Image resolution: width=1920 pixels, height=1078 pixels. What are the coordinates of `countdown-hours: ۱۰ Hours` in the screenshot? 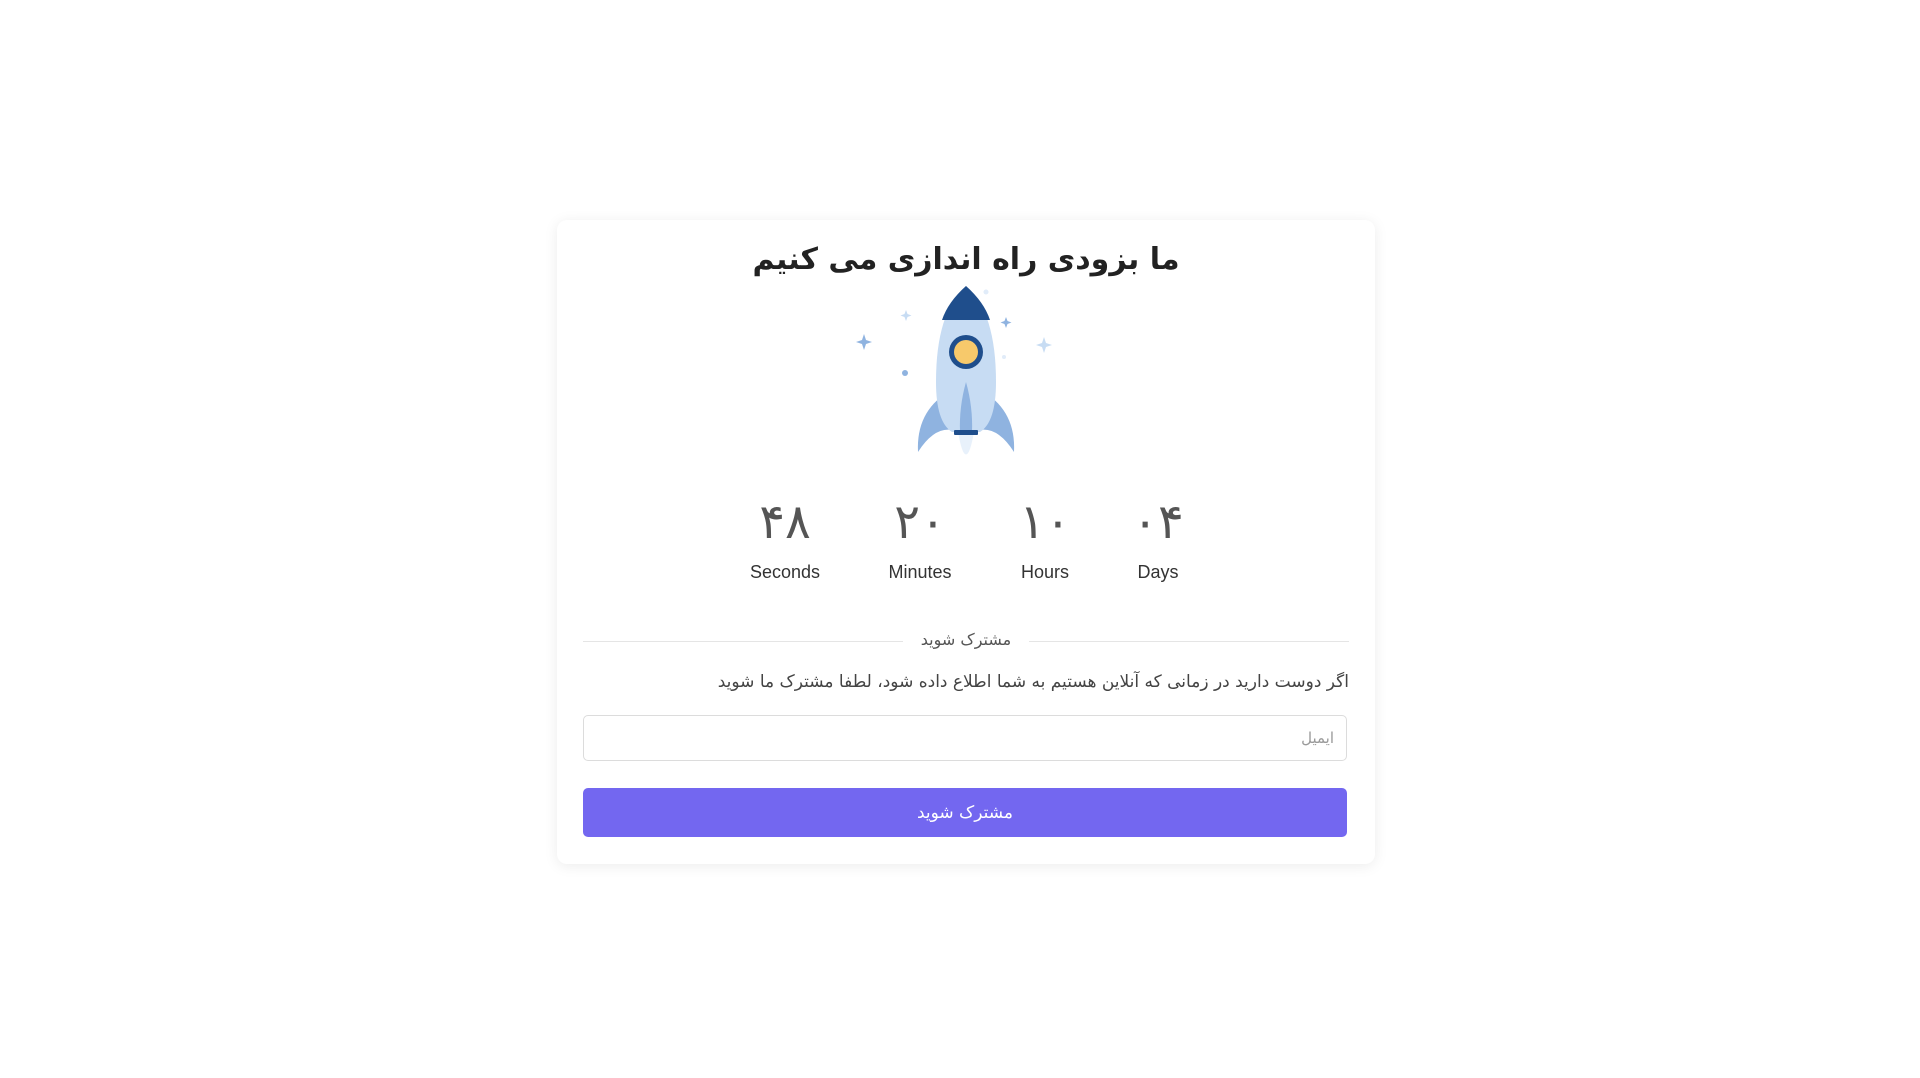 It's located at (1045, 537).